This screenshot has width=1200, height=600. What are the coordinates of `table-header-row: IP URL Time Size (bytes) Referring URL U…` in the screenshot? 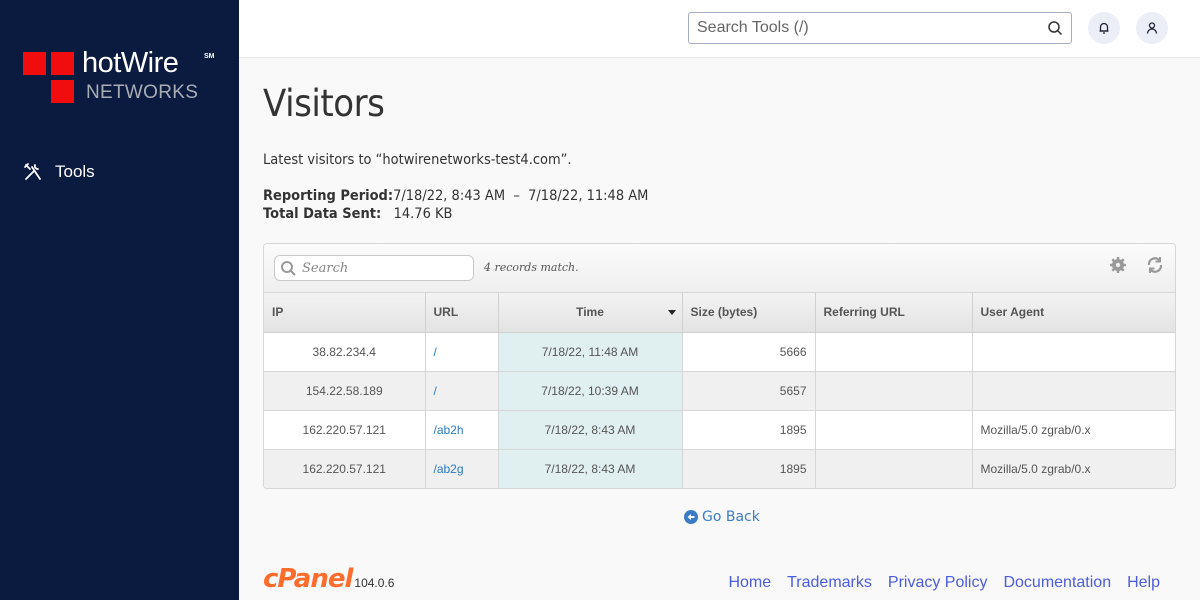 It's located at (719, 313).